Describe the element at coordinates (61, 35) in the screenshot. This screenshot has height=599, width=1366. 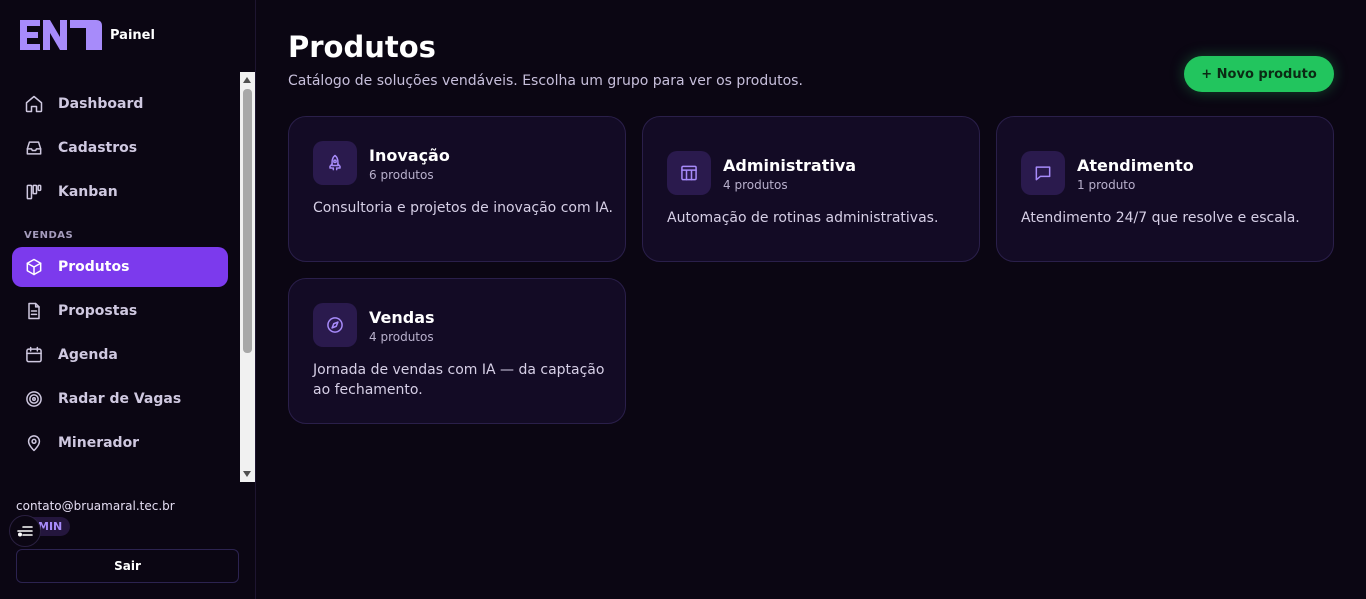
I see `ent-logo` at that location.